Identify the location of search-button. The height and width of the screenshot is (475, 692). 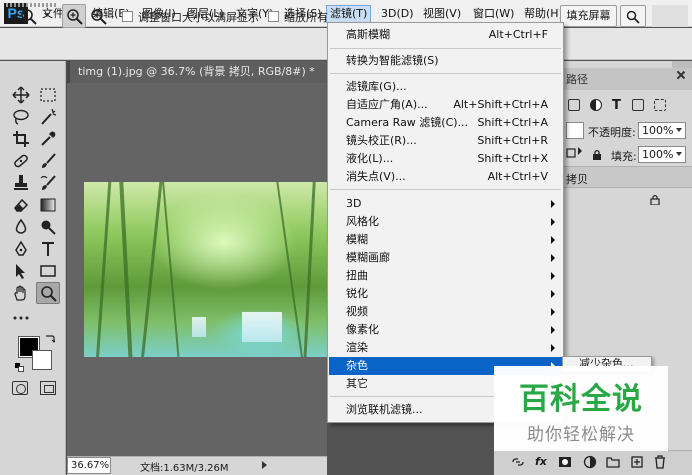
(633, 16).